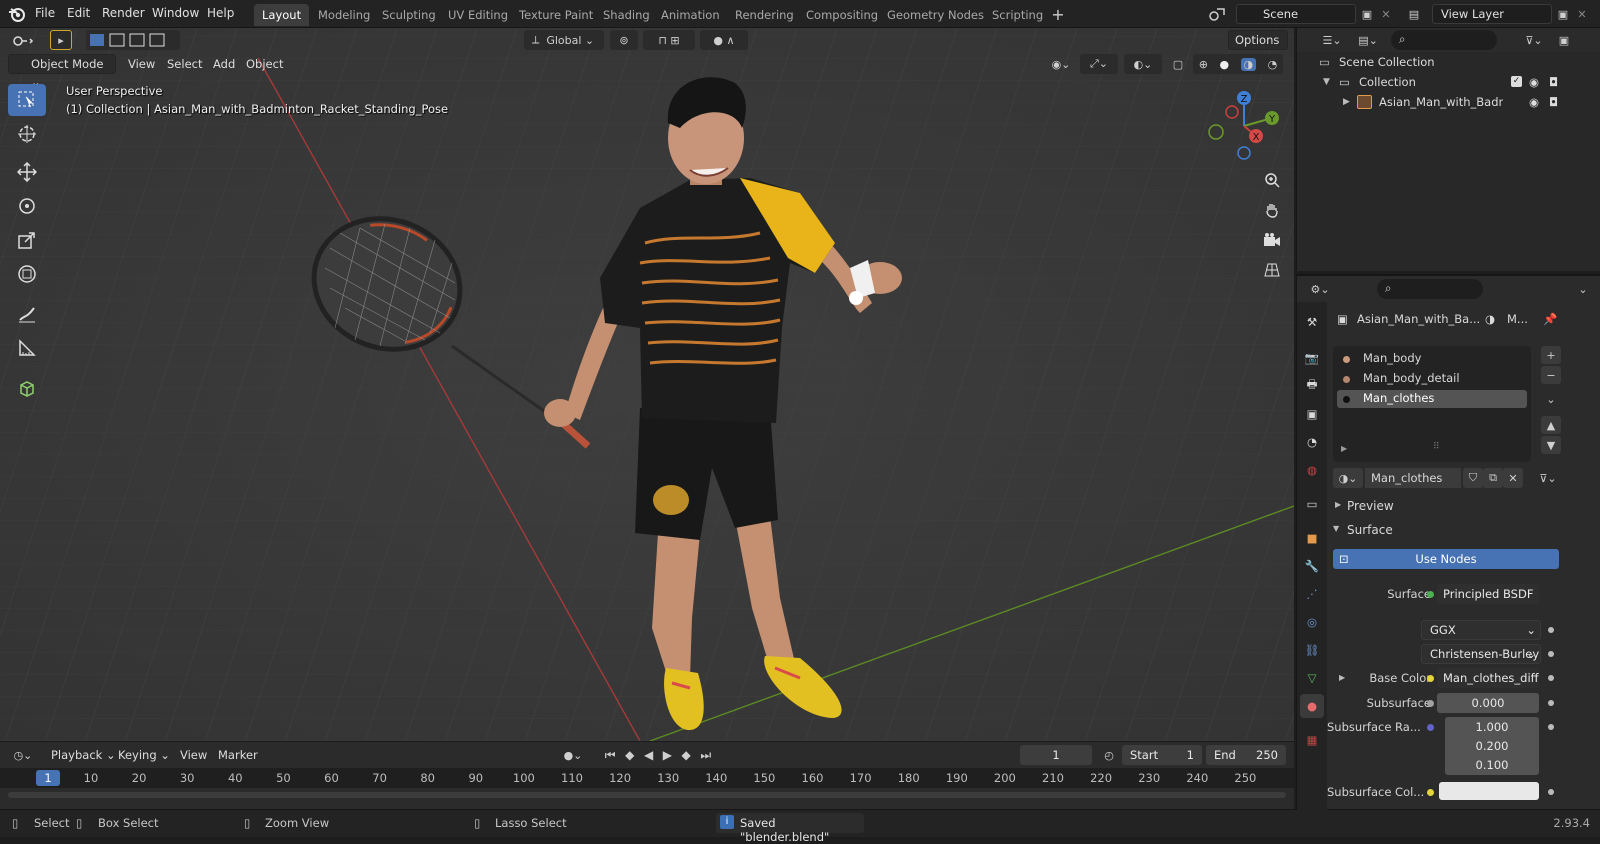 The width and height of the screenshot is (1600, 844). What do you see at coordinates (478, 15) in the screenshot?
I see `tab-uv-editing: UV Editing` at bounding box center [478, 15].